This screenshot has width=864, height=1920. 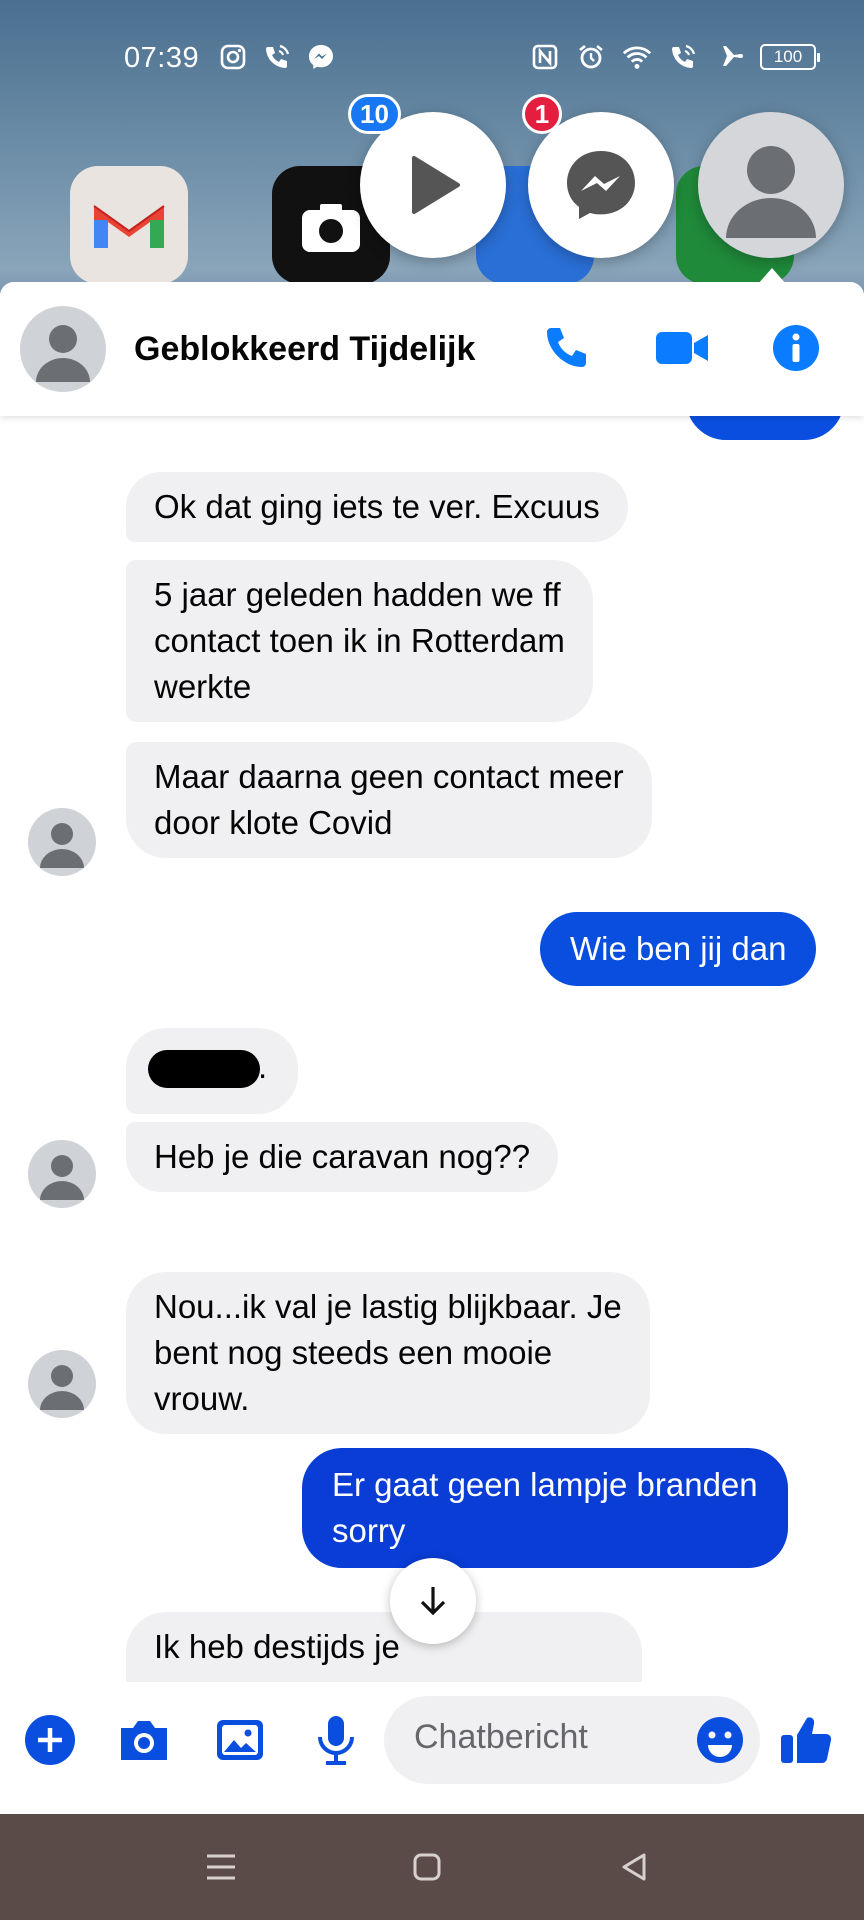 I want to click on arrow-down-icon, so click(x=433, y=1601).